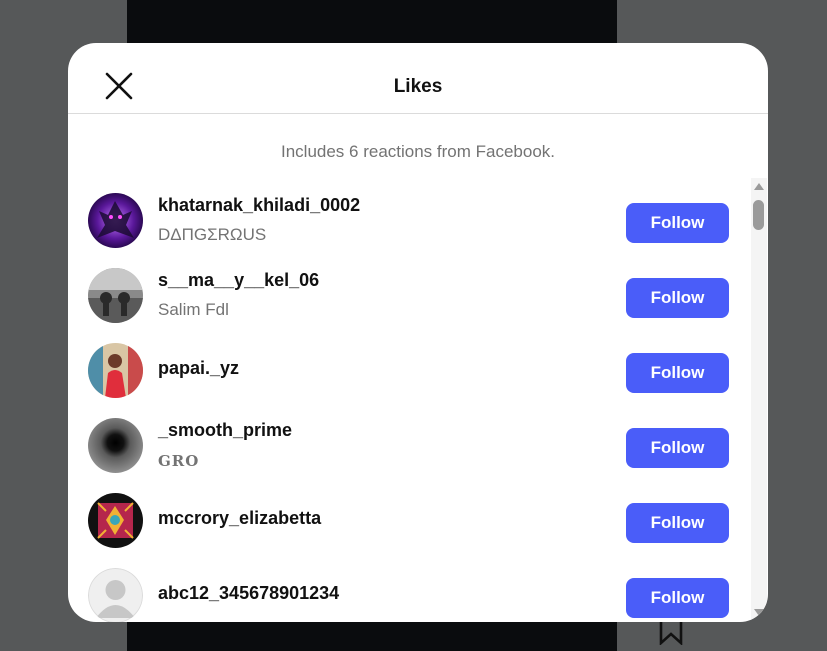  What do you see at coordinates (418, 151) in the screenshot?
I see `facebook-reactions-notice: Includes 6 reactions from Facebook.` at bounding box center [418, 151].